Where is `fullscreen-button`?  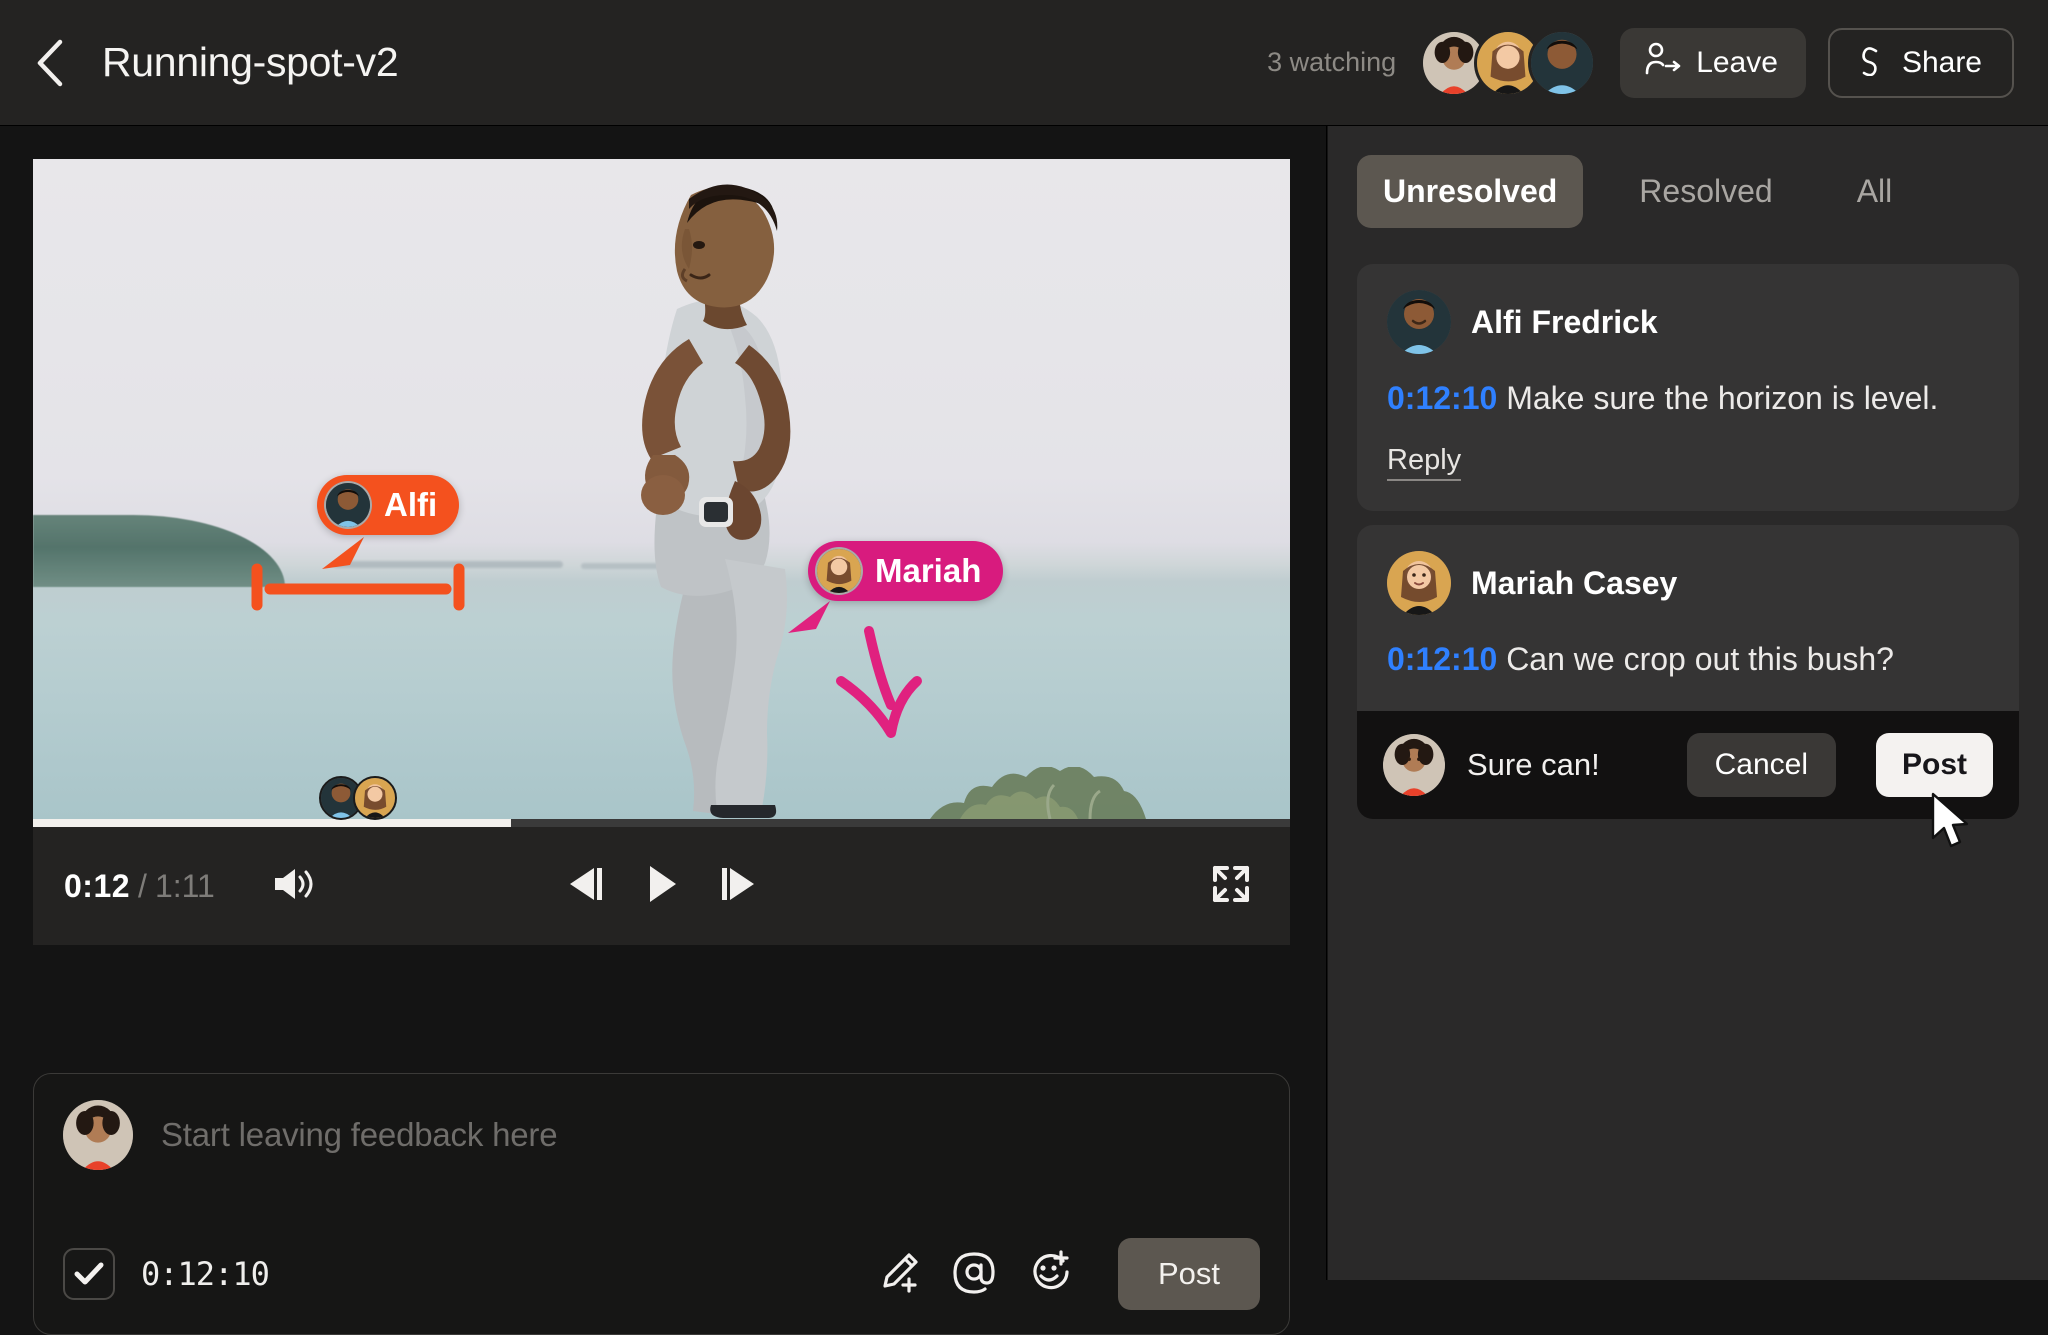
fullscreen-button is located at coordinates (1231, 886).